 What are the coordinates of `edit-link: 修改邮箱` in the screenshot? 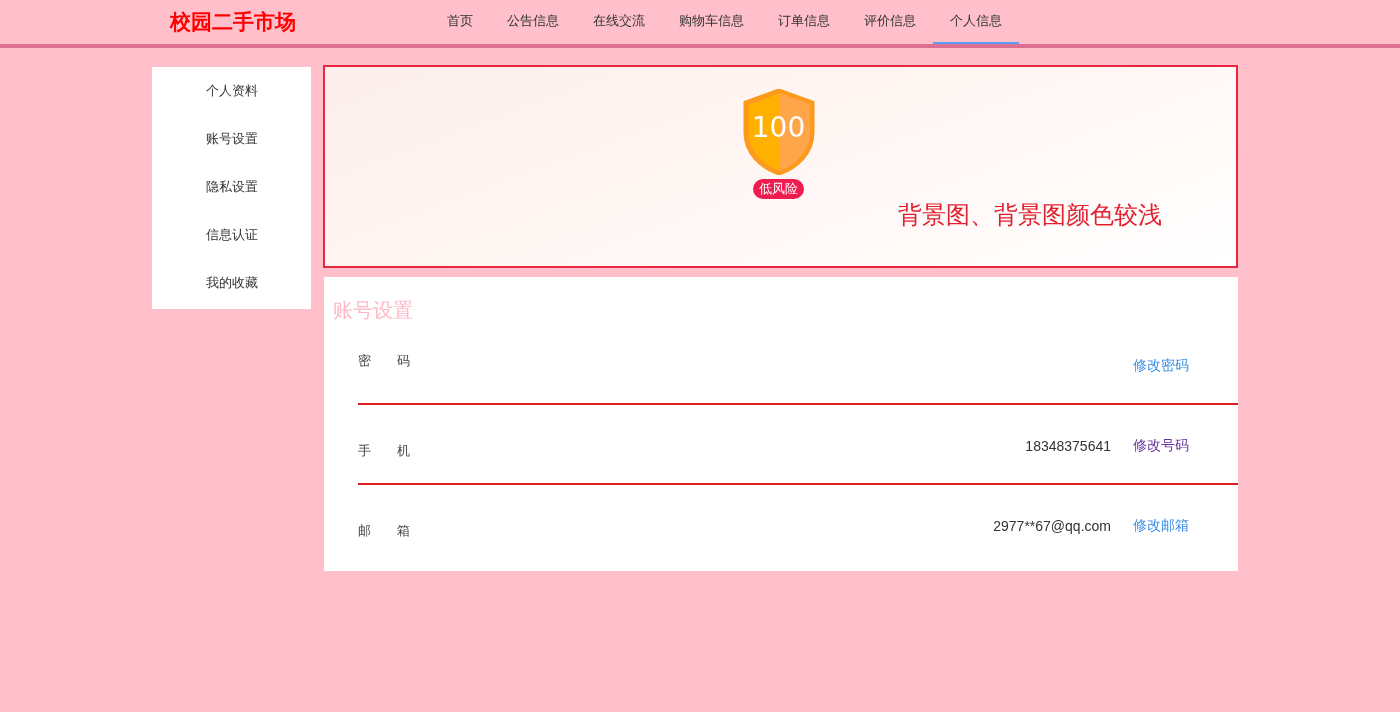 It's located at (1161, 526).